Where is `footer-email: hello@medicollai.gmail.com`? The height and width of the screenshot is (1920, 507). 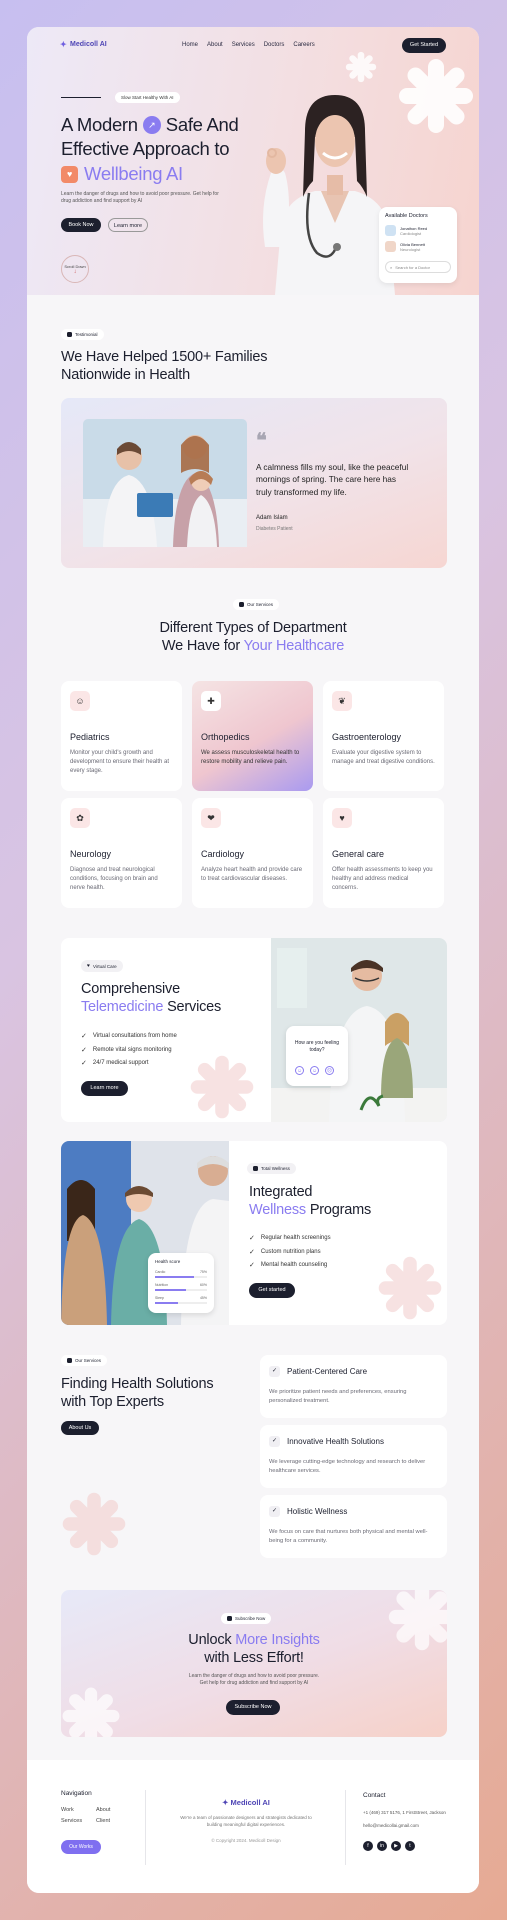 footer-email: hello@medicollai.gmail.com is located at coordinates (391, 1825).